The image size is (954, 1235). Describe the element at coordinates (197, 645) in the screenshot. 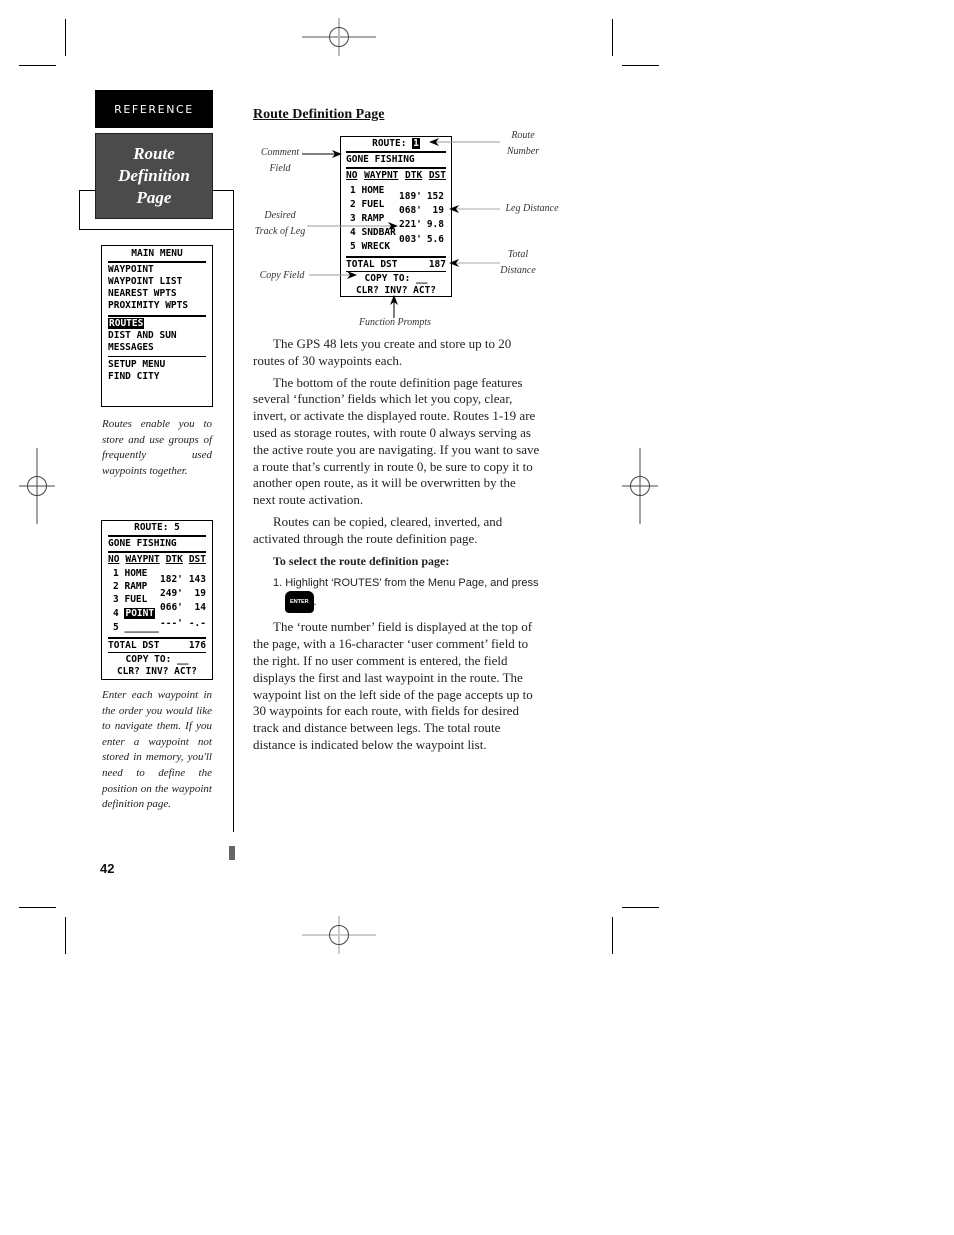

I see `total-dst-value: 176` at that location.